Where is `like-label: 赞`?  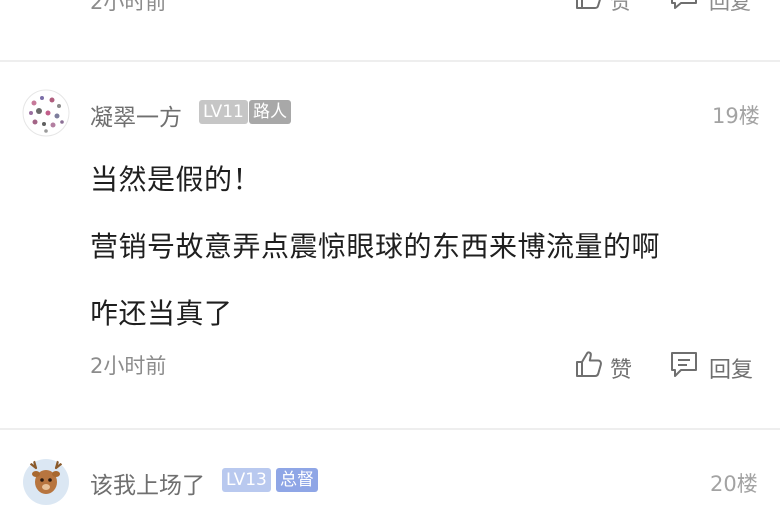 like-label: 赞 is located at coordinates (621, 370).